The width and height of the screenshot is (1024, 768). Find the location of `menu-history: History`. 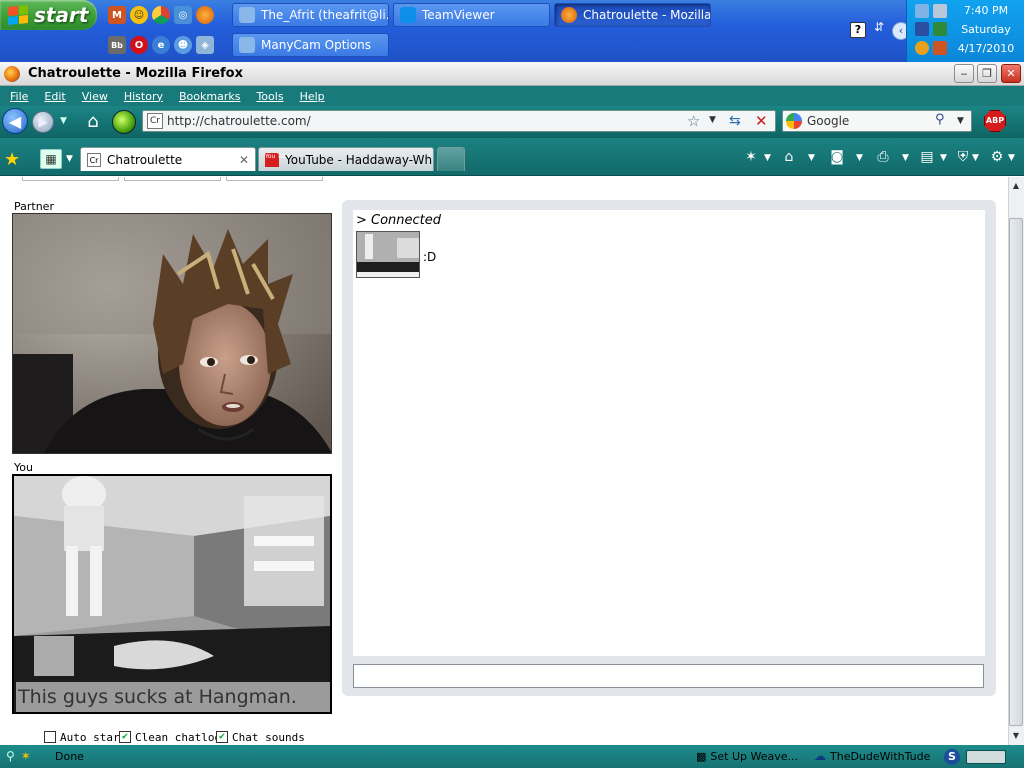

menu-history: History is located at coordinates (143, 96).